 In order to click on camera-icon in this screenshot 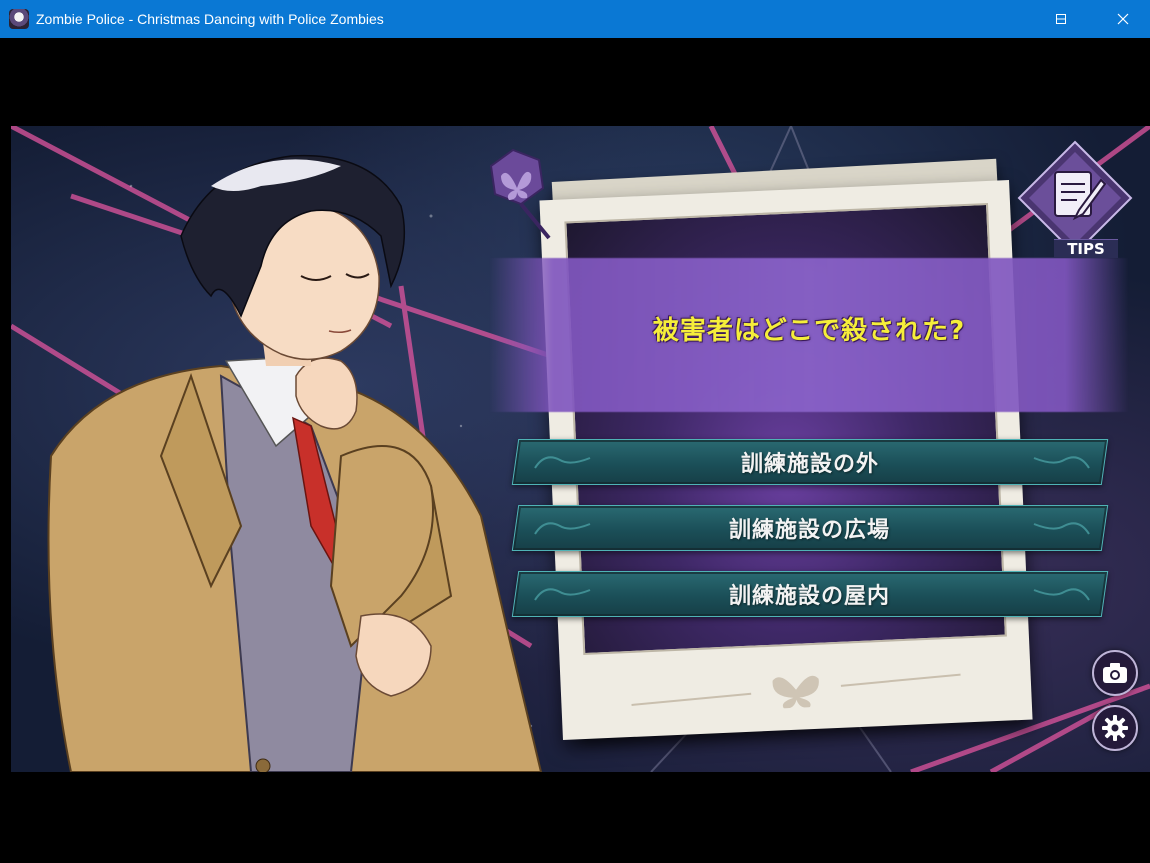, I will do `click(1115, 673)`.